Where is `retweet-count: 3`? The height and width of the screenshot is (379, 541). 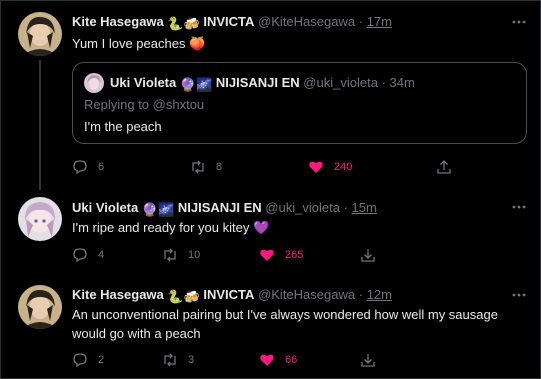 retweet-count: 3 is located at coordinates (191, 360).